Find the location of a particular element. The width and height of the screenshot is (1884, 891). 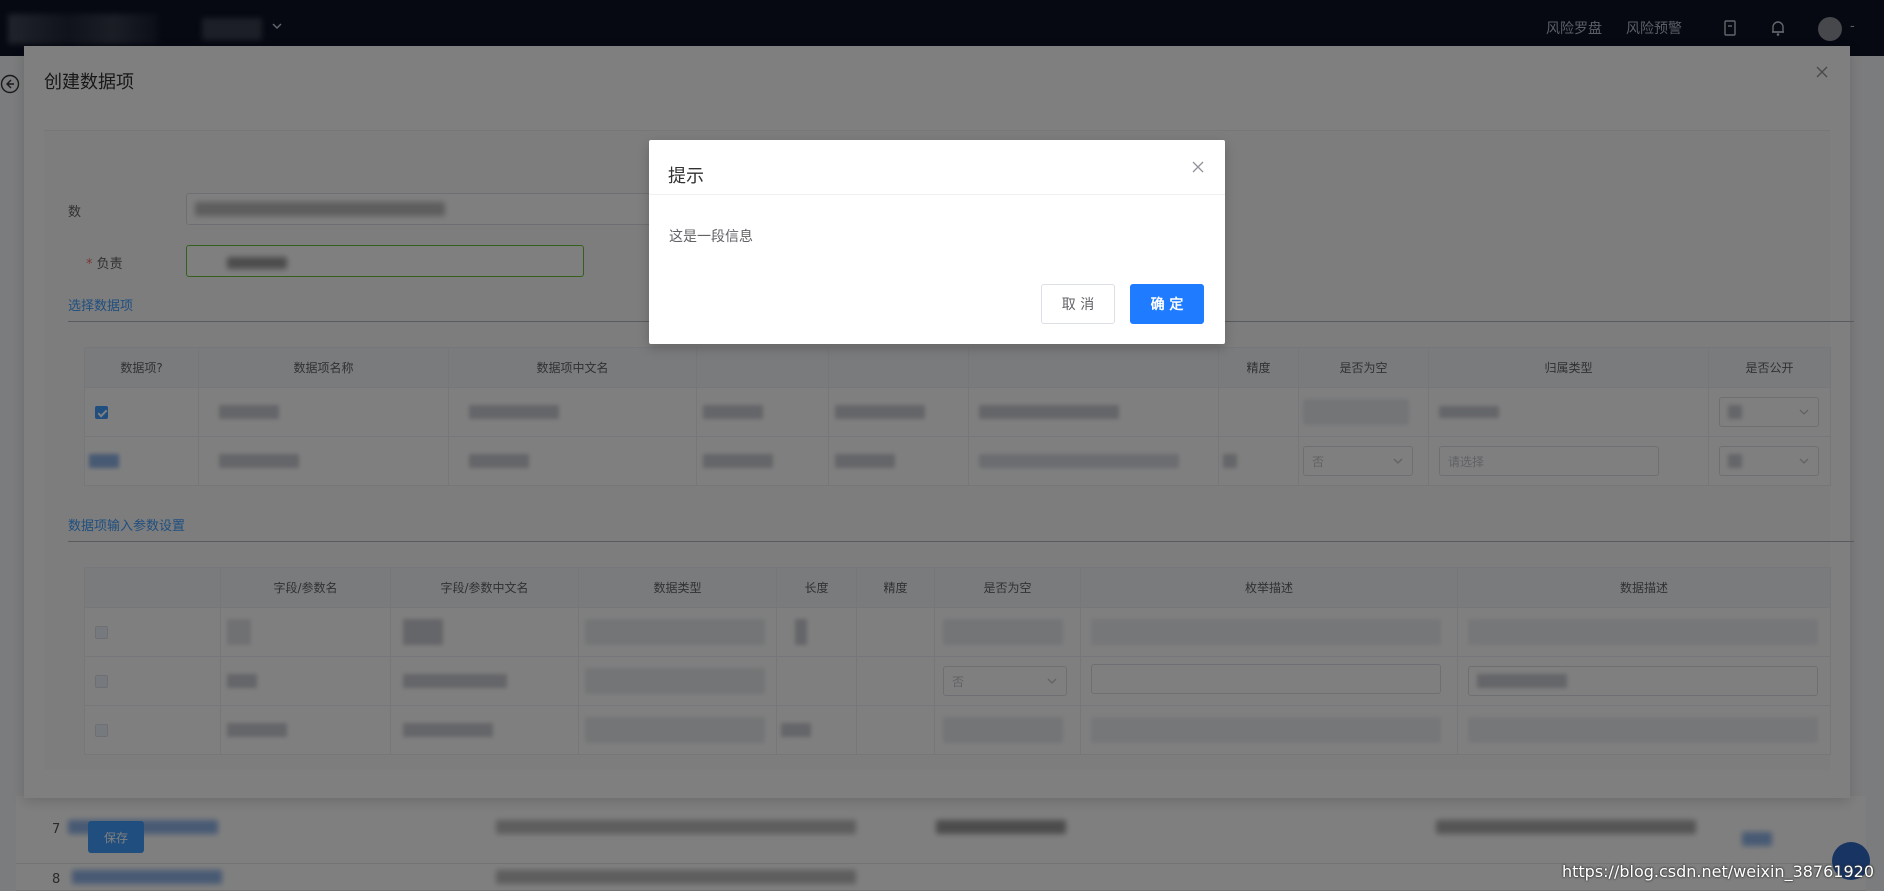

message-box-content: 这是一段信息 is located at coordinates (711, 237).